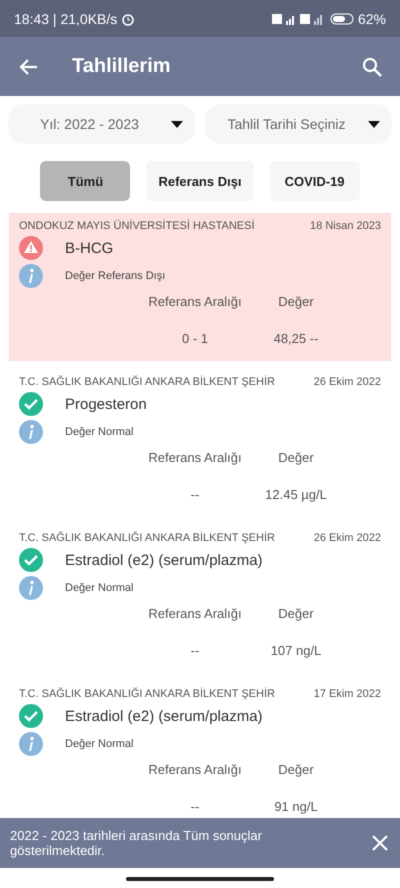 The width and height of the screenshot is (400, 888). What do you see at coordinates (296, 338) in the screenshot?
I see `result-value: 48,25 --` at bounding box center [296, 338].